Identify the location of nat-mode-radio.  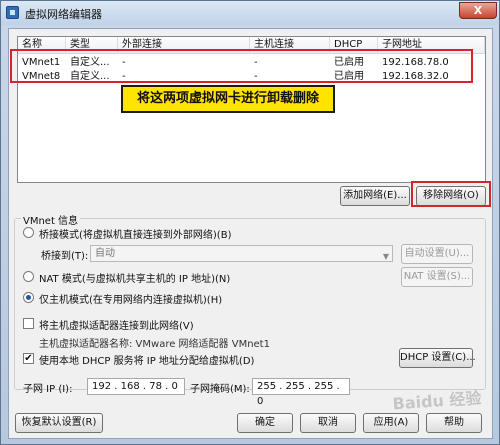
(28, 276).